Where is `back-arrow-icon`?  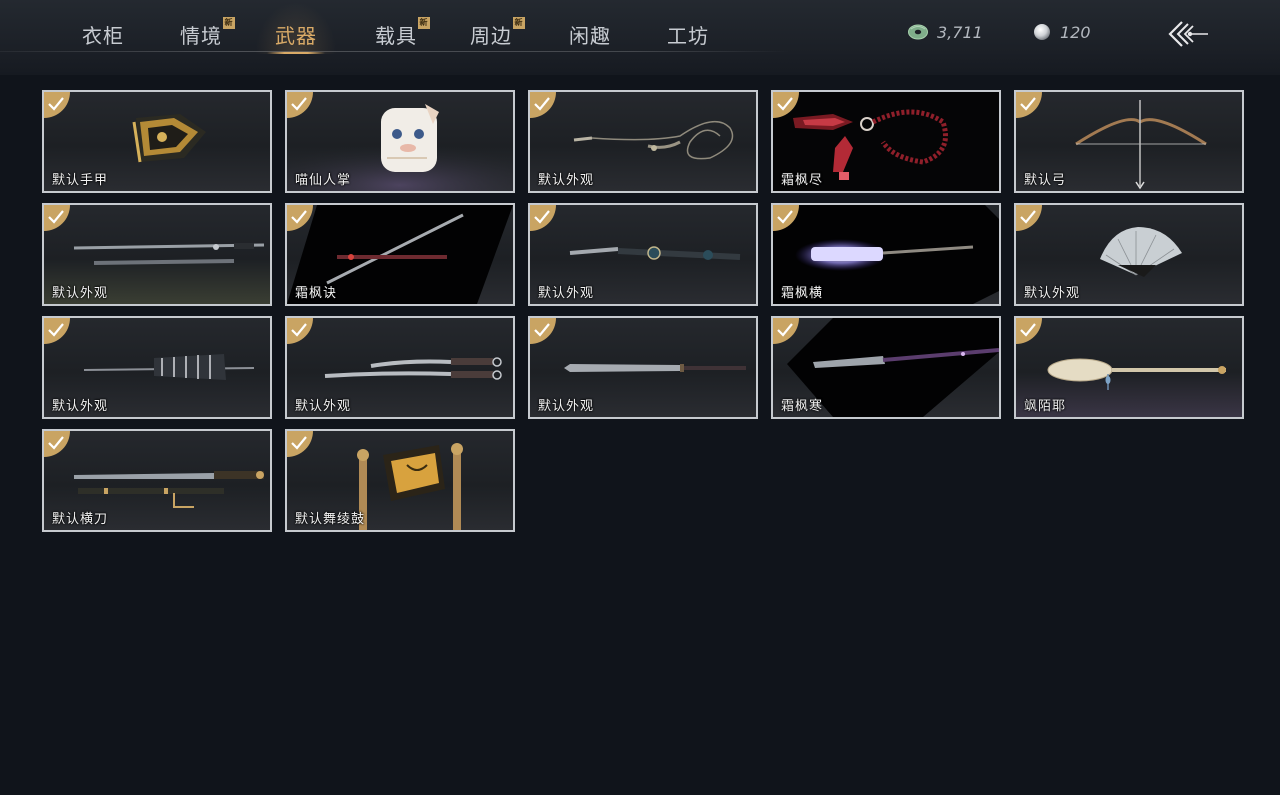
back-arrow-icon is located at coordinates (1188, 34).